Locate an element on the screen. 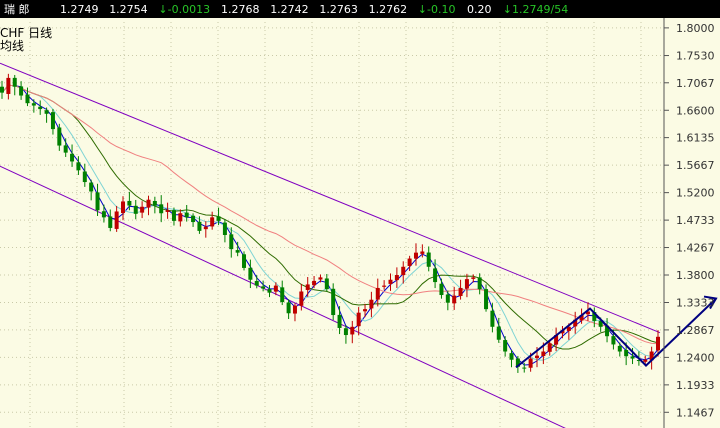  quote-field-4: 1.2742 is located at coordinates (289, 9).